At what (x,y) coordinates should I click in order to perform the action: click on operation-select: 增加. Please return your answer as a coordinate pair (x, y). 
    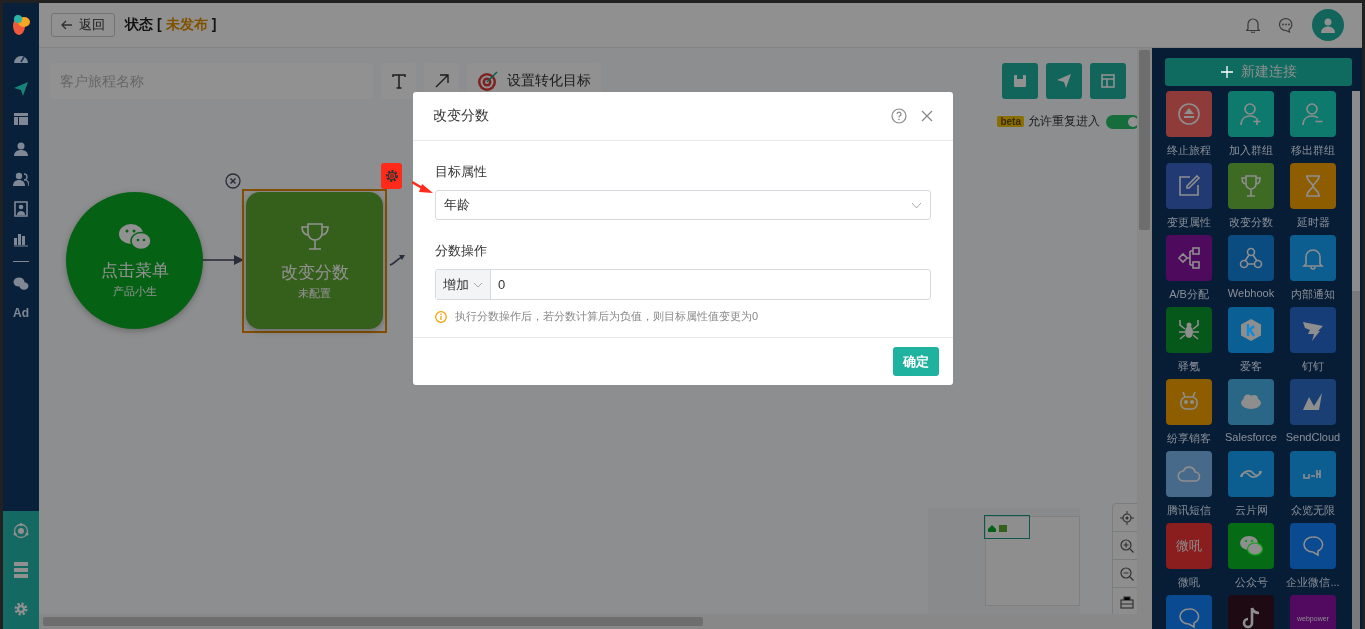
    Looking at the image, I should click on (463, 284).